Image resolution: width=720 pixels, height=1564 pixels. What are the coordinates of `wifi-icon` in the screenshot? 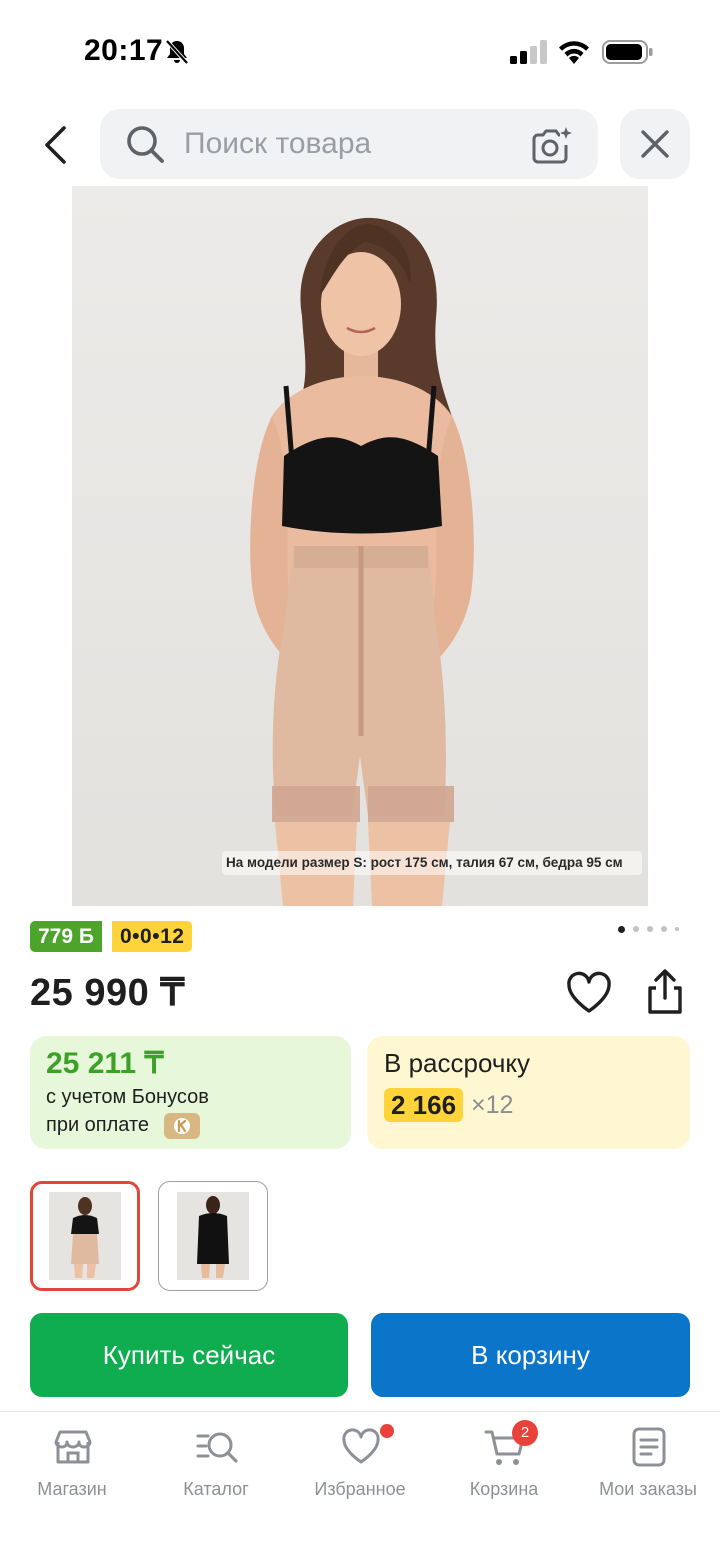 It's located at (574, 52).